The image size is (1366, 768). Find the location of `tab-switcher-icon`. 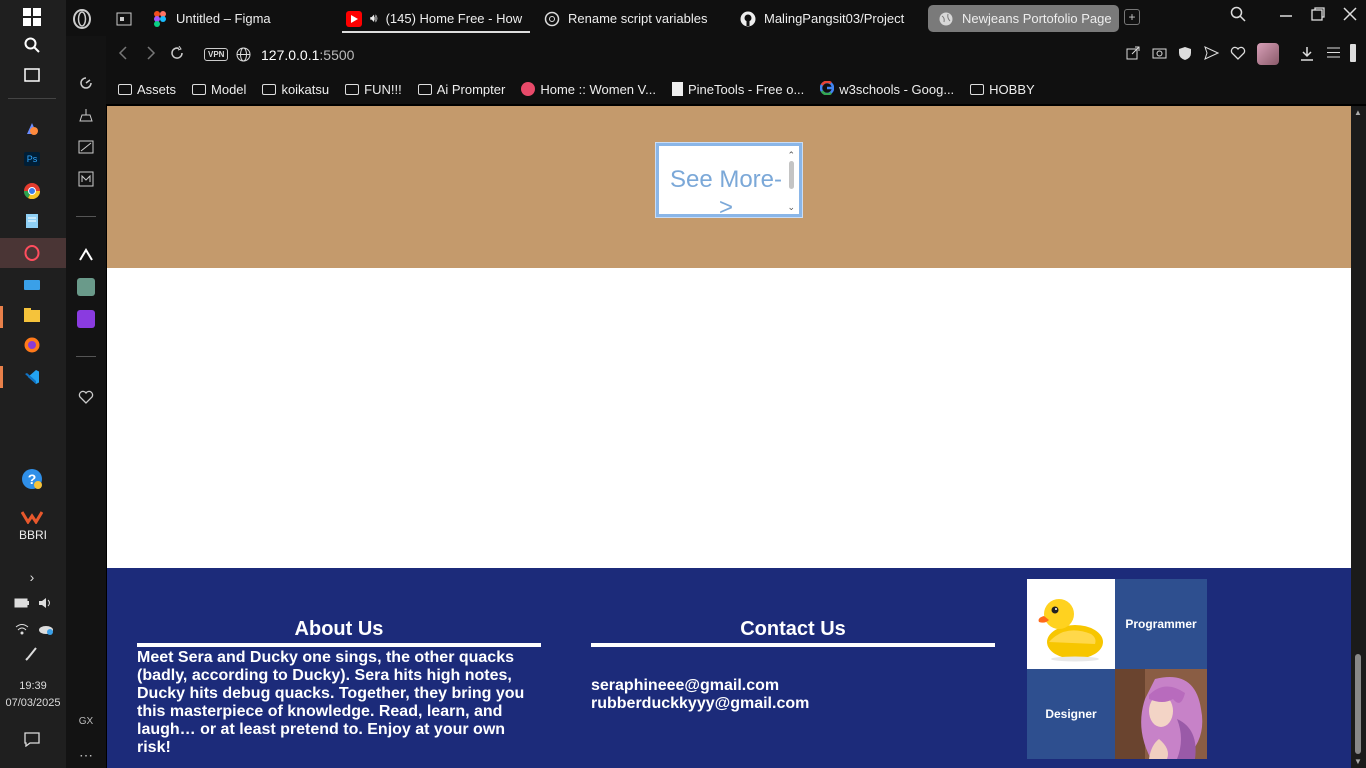

tab-switcher-icon is located at coordinates (126, 18).